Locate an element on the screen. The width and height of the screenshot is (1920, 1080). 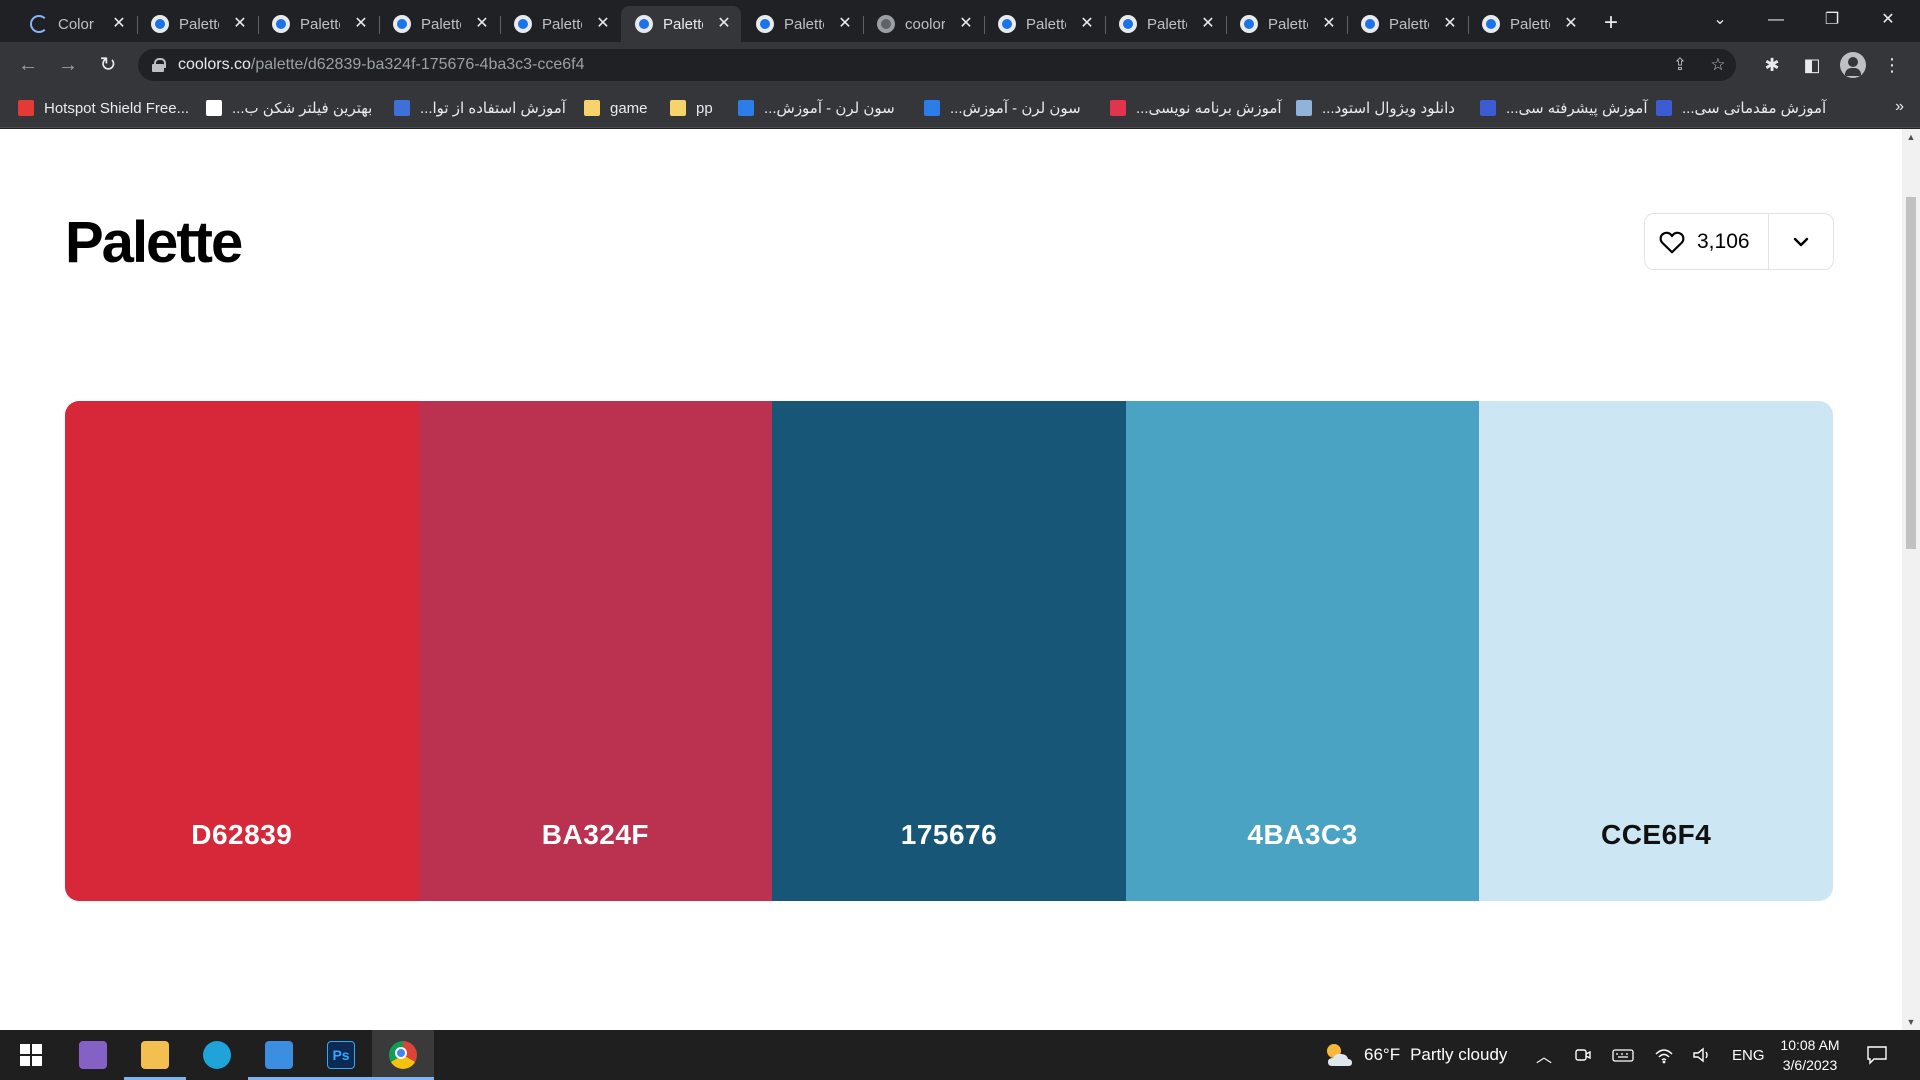
swatch-hex-code: D62839 is located at coordinates (242, 835).